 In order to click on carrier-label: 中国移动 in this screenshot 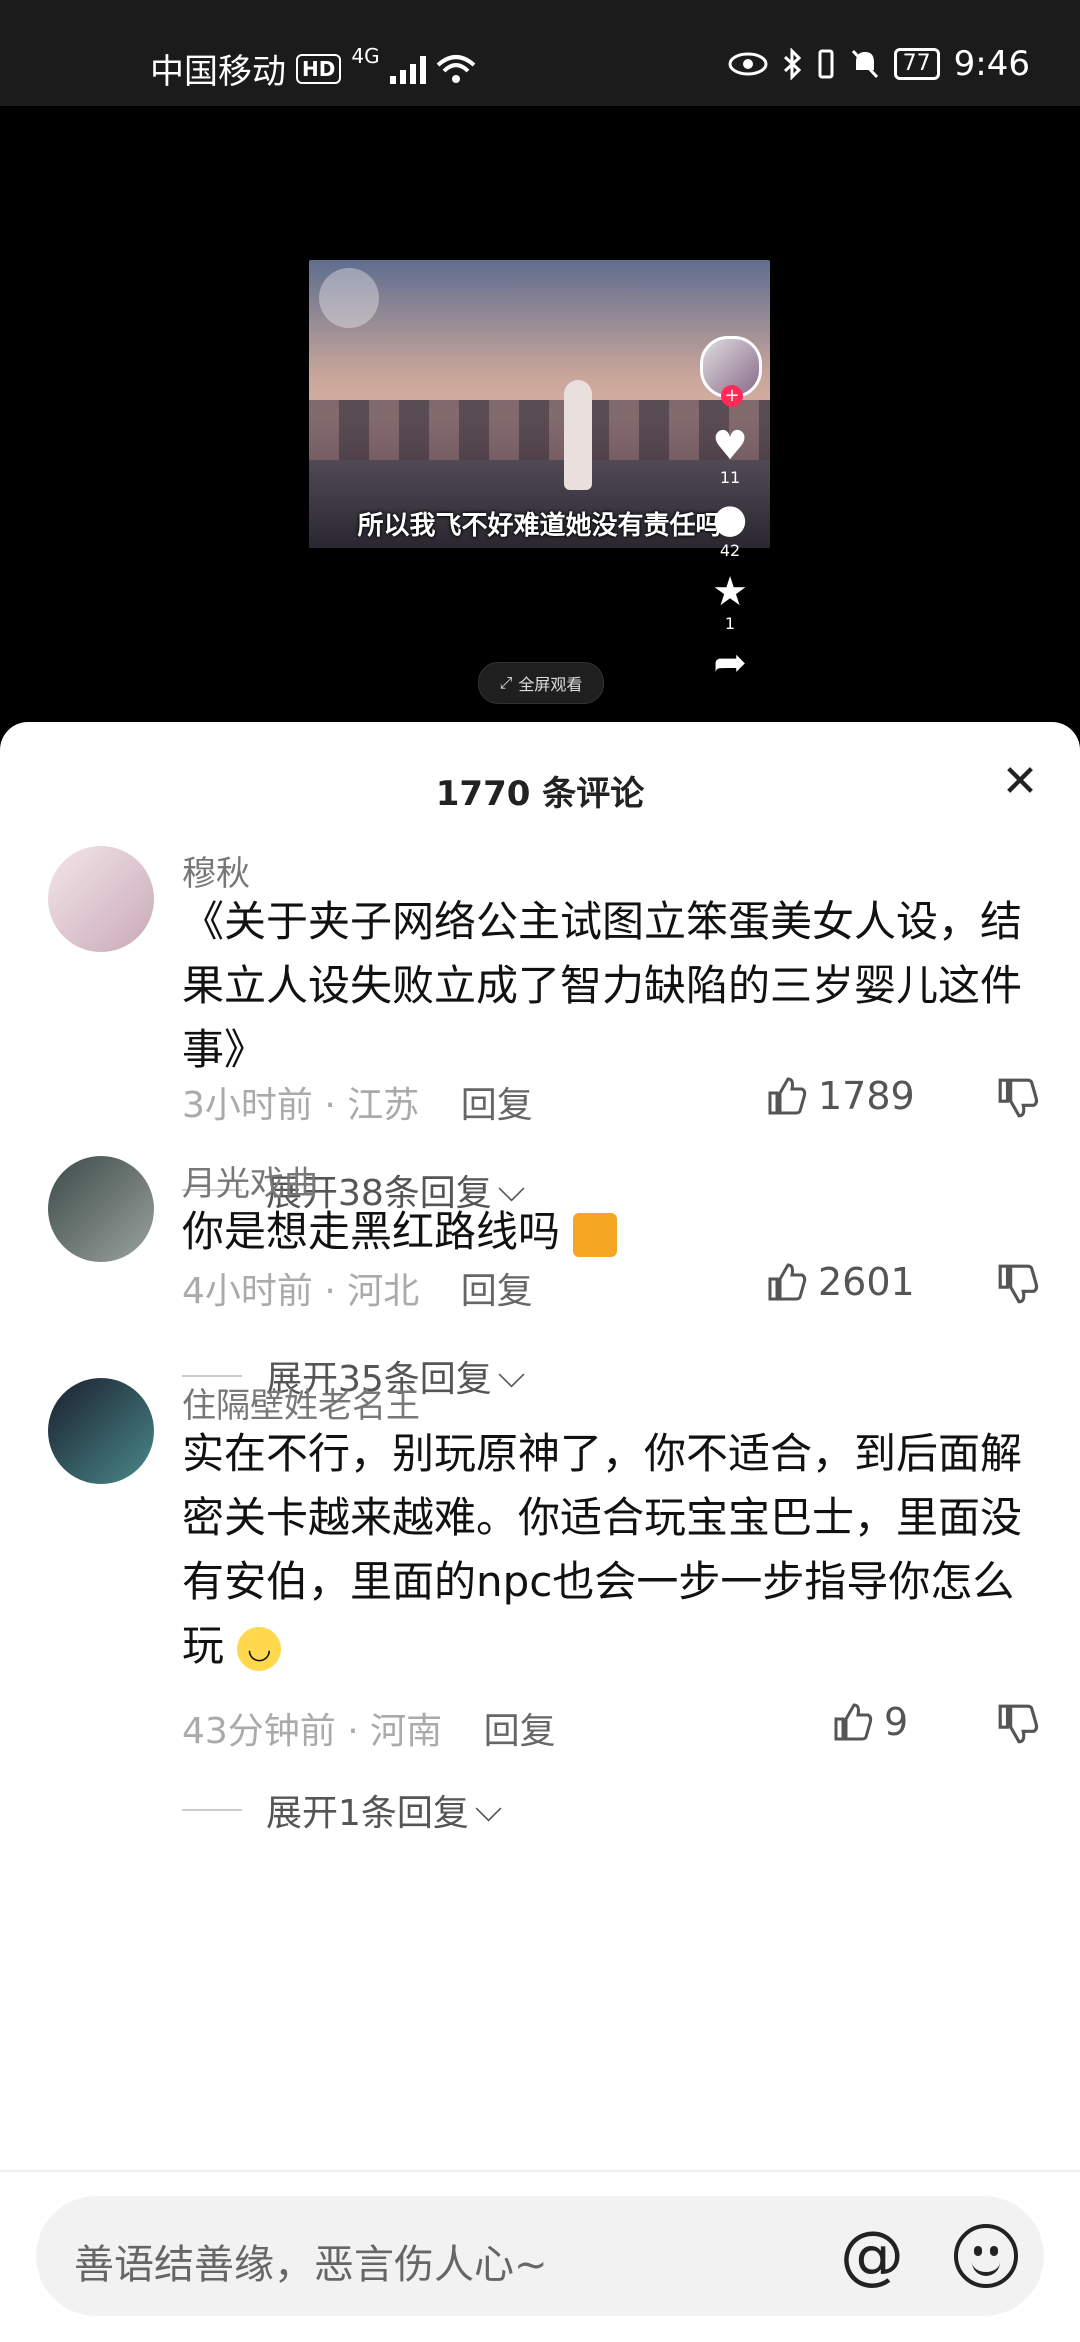, I will do `click(218, 72)`.